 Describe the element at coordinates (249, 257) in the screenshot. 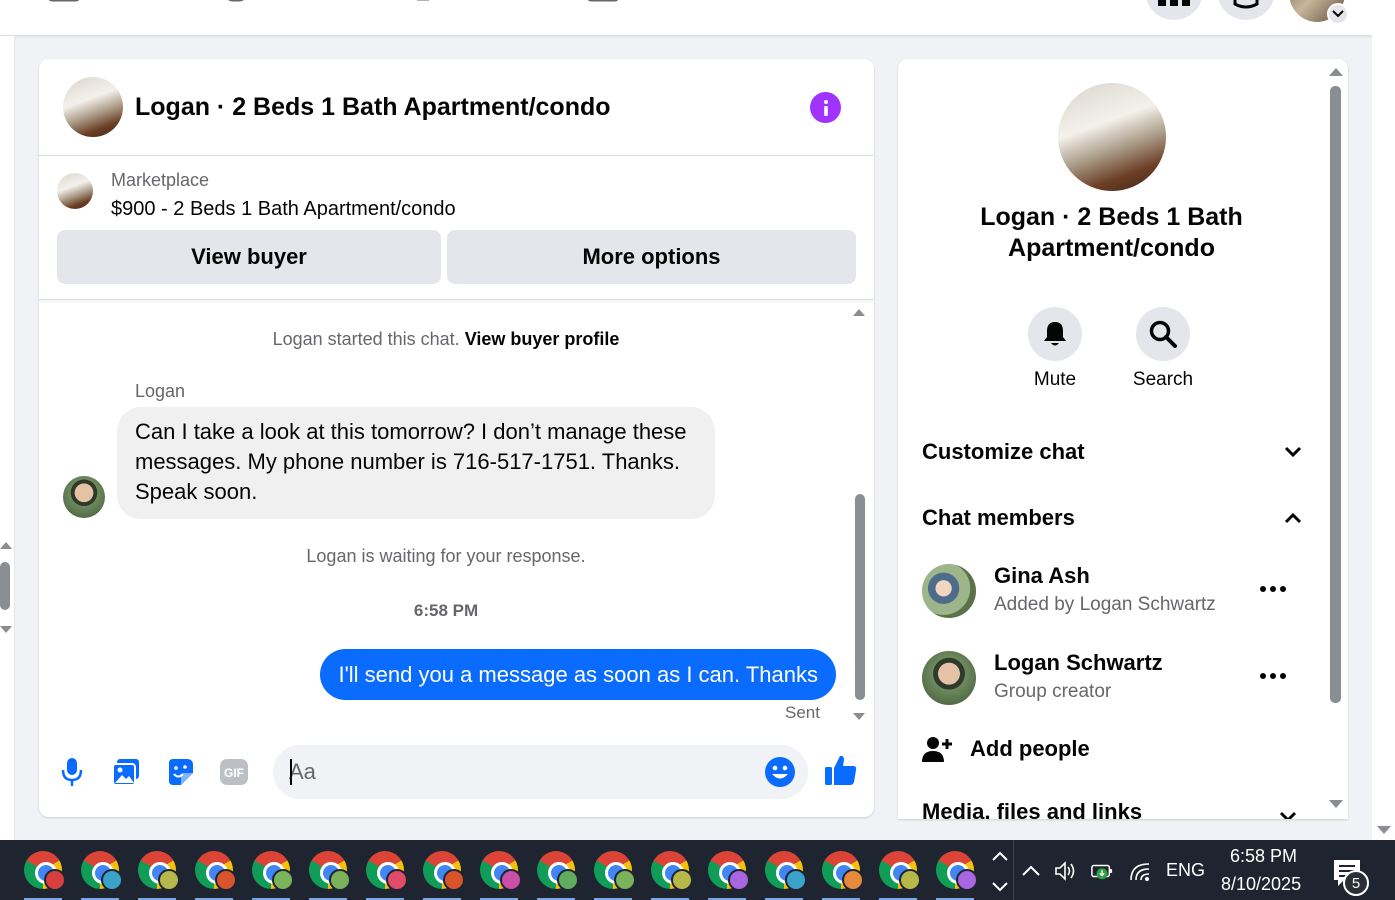

I see `view-buyer-button: View buyer` at that location.